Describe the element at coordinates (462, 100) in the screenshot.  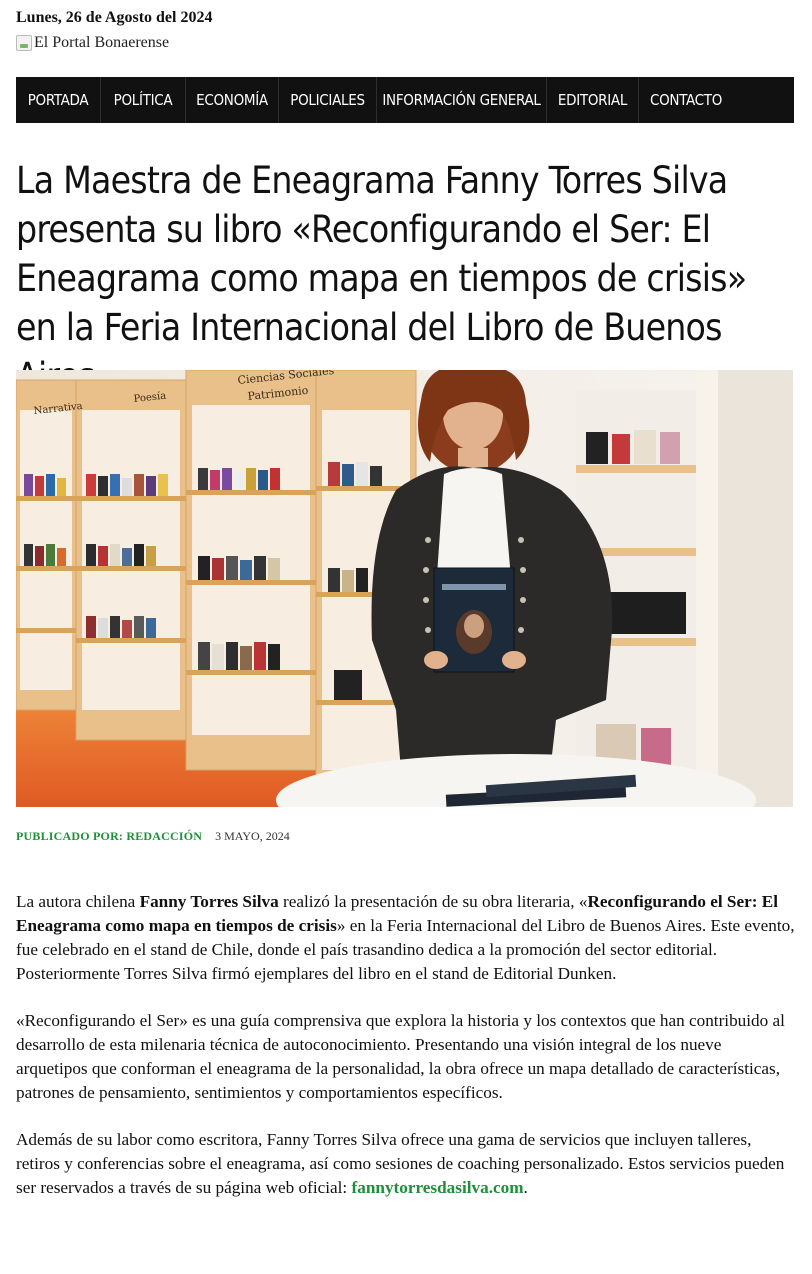
I see `nav-item-informacion-general: INFORMACIÓN GENERAL` at that location.